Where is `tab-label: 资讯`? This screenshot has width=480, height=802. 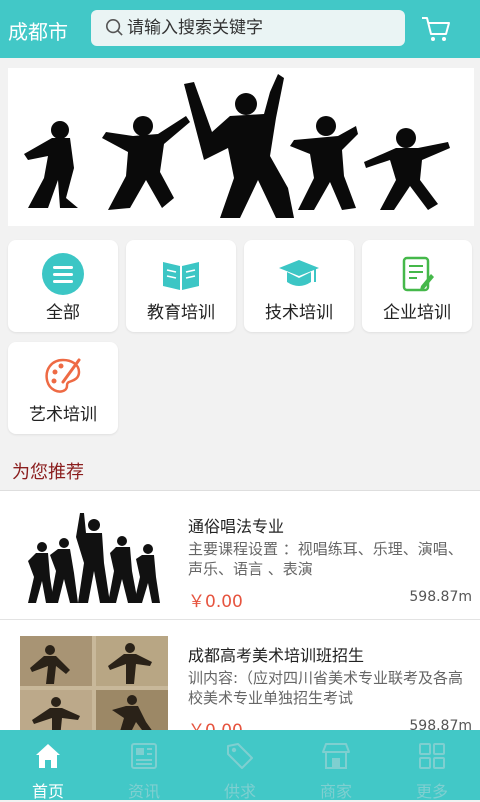
tab-label: 资讯 is located at coordinates (143, 791).